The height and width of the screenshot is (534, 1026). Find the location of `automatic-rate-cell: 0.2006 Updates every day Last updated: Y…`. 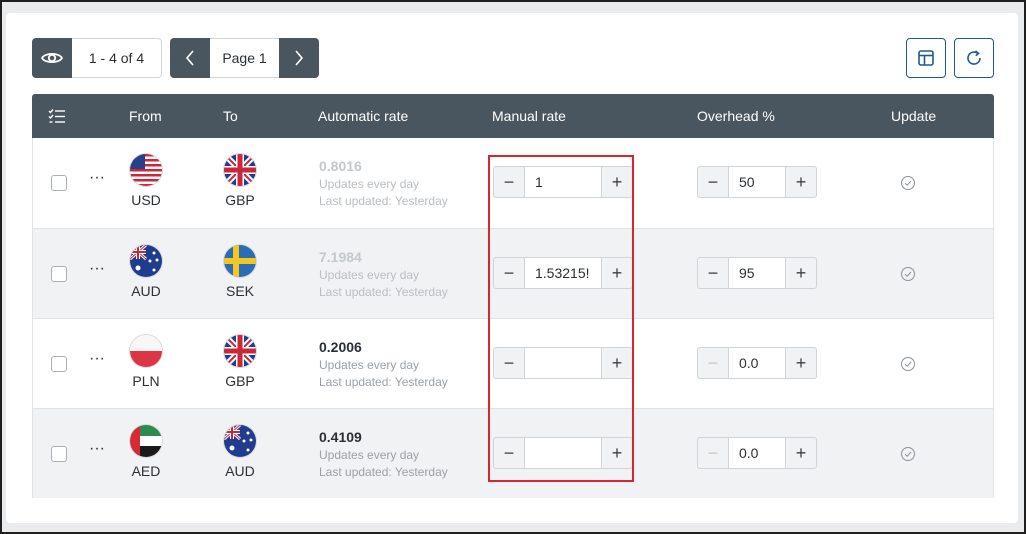

automatic-rate-cell: 0.2006 Updates every day Last updated: Y… is located at coordinates (383, 365).